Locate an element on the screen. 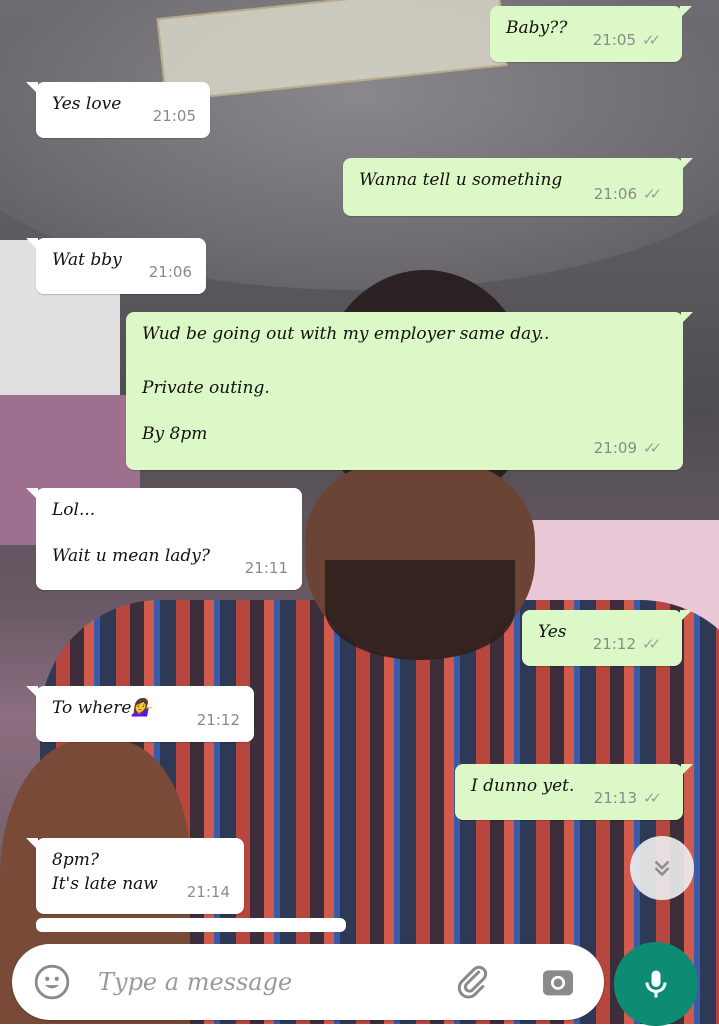 The width and height of the screenshot is (719, 1026). paperclip-icon is located at coordinates (472, 982).